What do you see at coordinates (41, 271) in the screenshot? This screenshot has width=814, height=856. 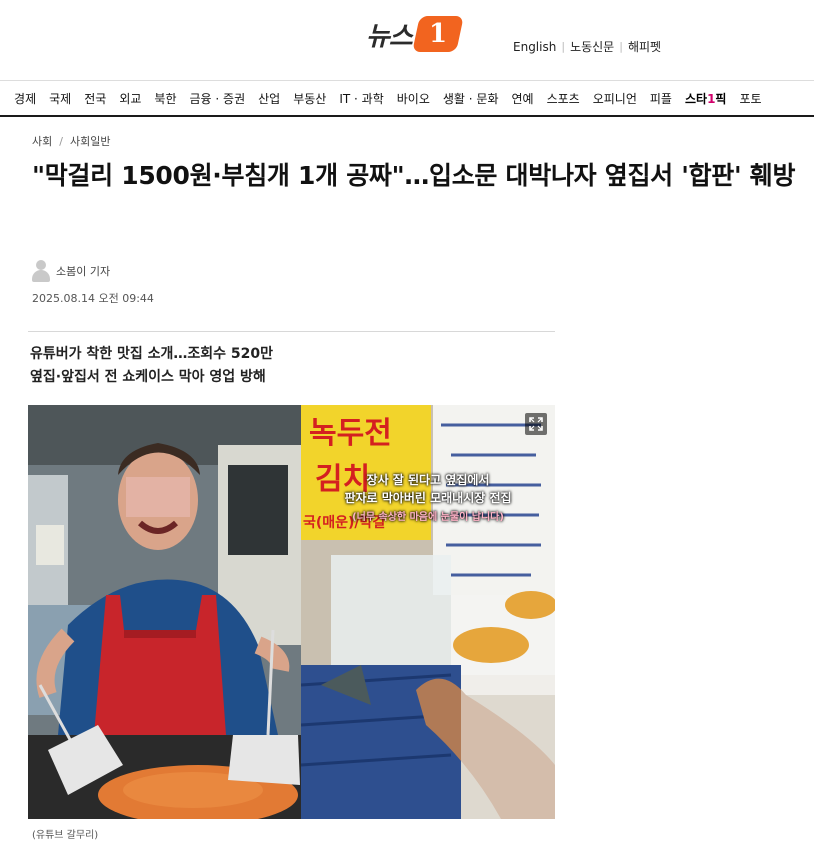 I see `author-avatar-icon` at bounding box center [41, 271].